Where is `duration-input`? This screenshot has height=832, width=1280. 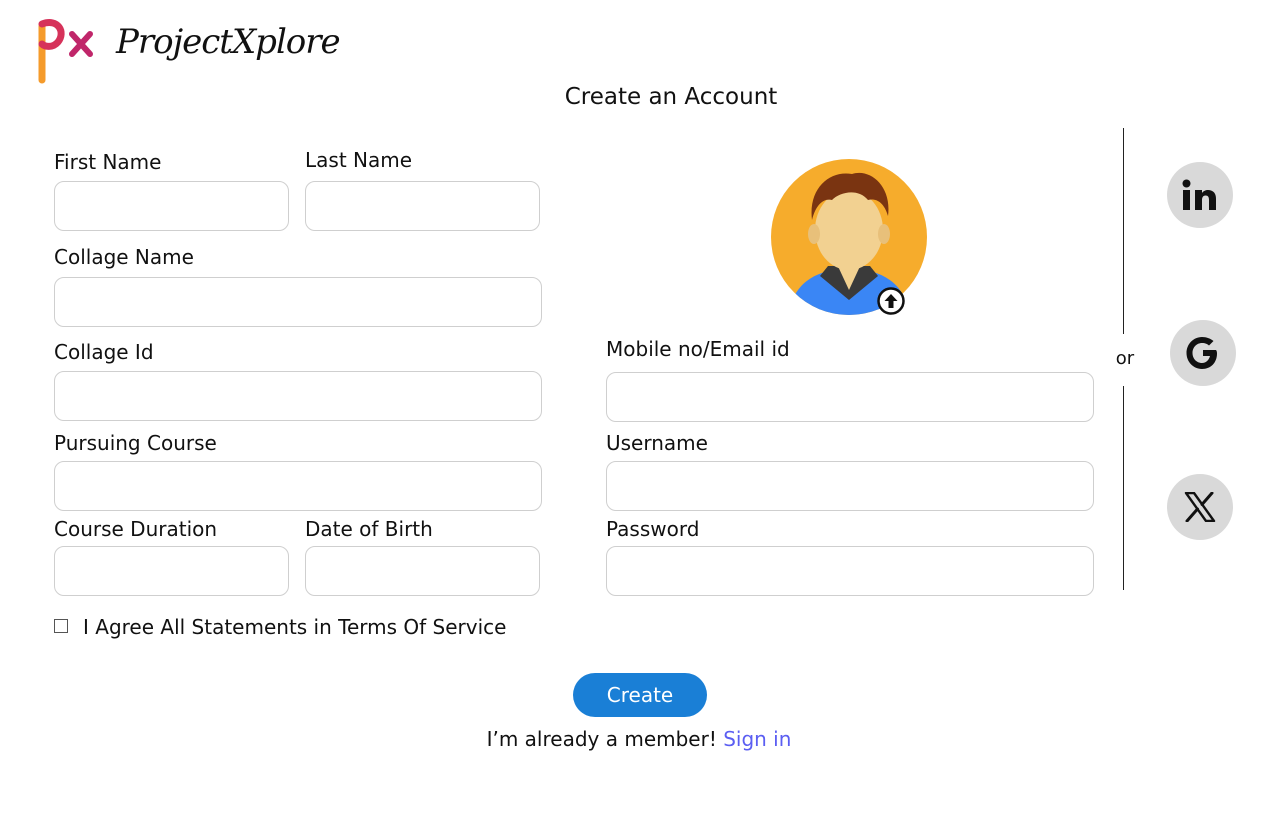
duration-input is located at coordinates (171, 571).